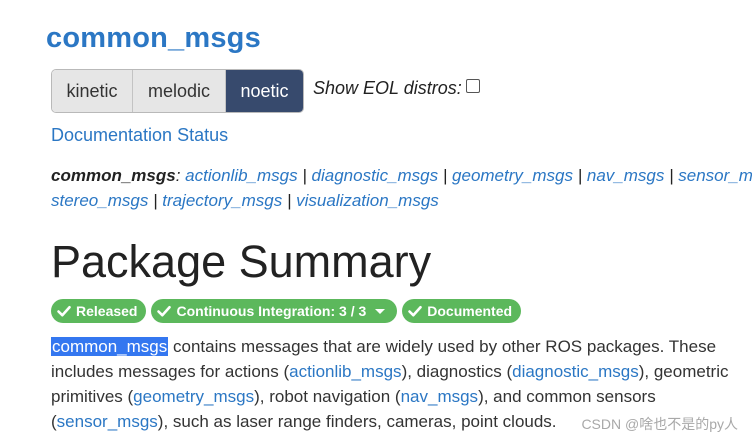 This screenshot has height=445, width=752. Describe the element at coordinates (715, 175) in the screenshot. I see `link-sensor-msgs: sensor_msgs` at that location.